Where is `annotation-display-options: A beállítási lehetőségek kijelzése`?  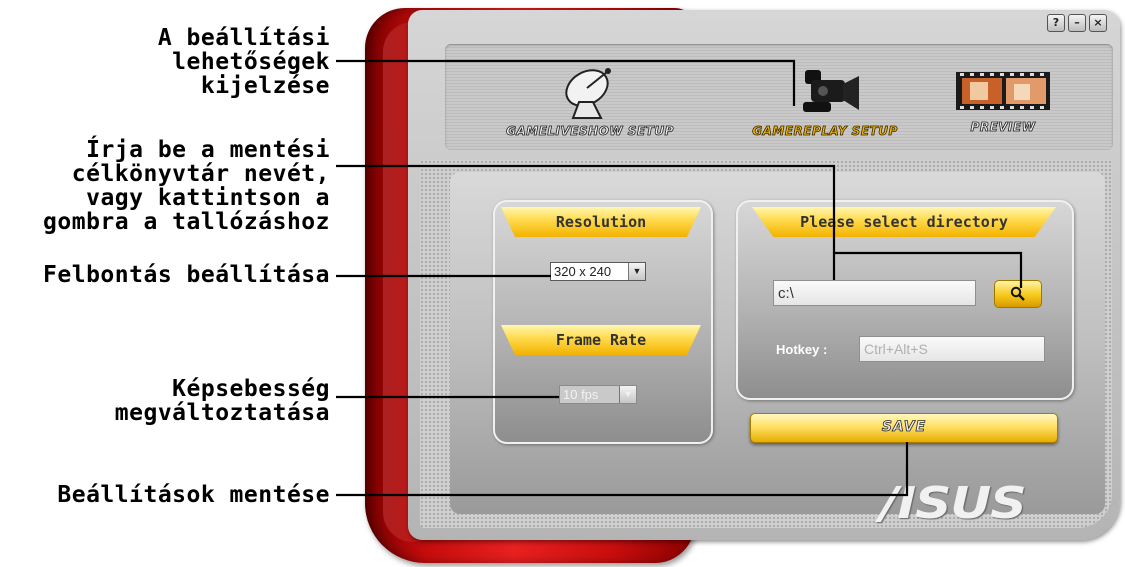
annotation-display-options: A beállítási lehetőségek kijelzése is located at coordinates (244, 62).